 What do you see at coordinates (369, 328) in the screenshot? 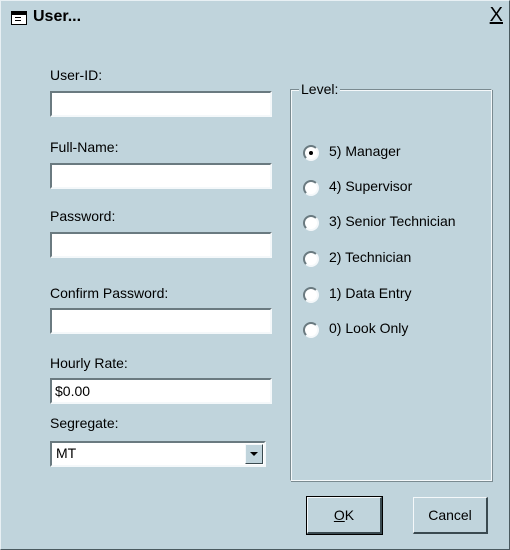
I see `level-option-label: 0) Look Only` at bounding box center [369, 328].